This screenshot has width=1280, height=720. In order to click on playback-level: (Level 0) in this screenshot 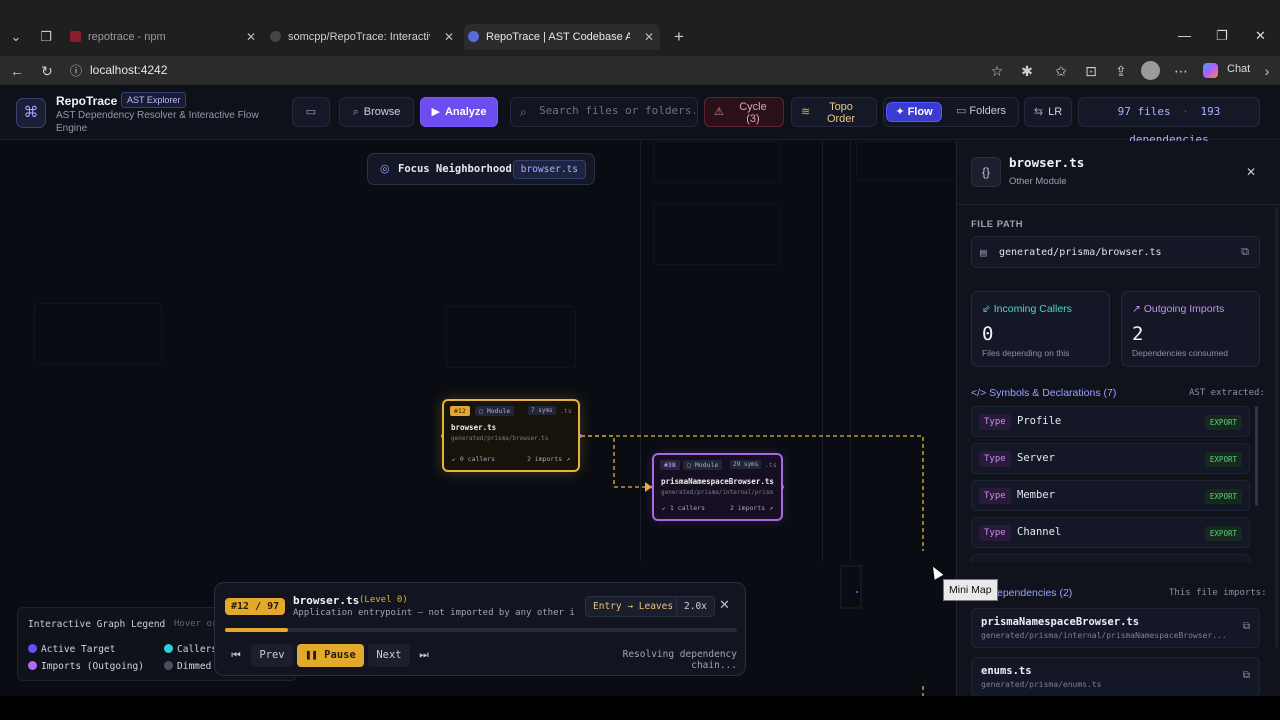, I will do `click(383, 600)`.